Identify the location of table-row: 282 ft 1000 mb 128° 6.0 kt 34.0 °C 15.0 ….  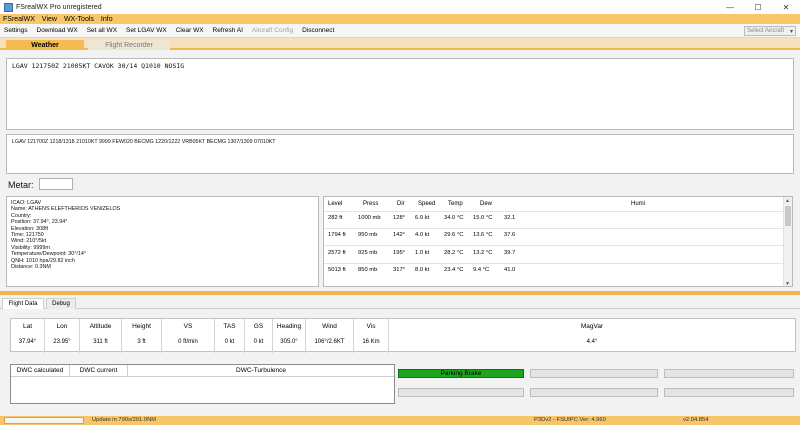
(554, 219).